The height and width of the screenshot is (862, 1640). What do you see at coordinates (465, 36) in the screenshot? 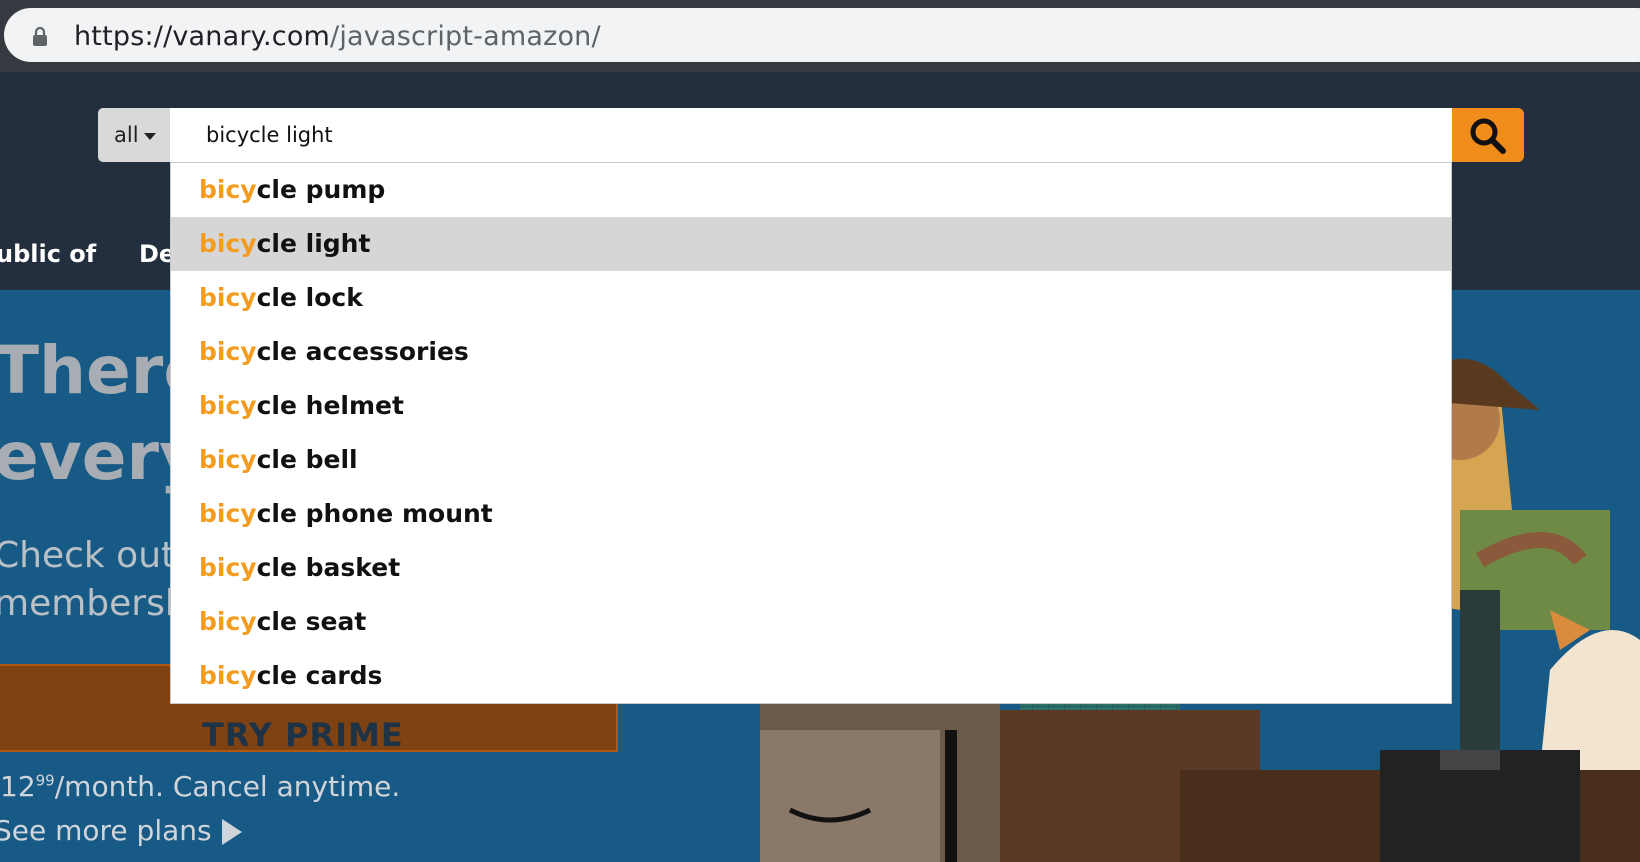
I see `url-path: /javascript-amazon/` at bounding box center [465, 36].